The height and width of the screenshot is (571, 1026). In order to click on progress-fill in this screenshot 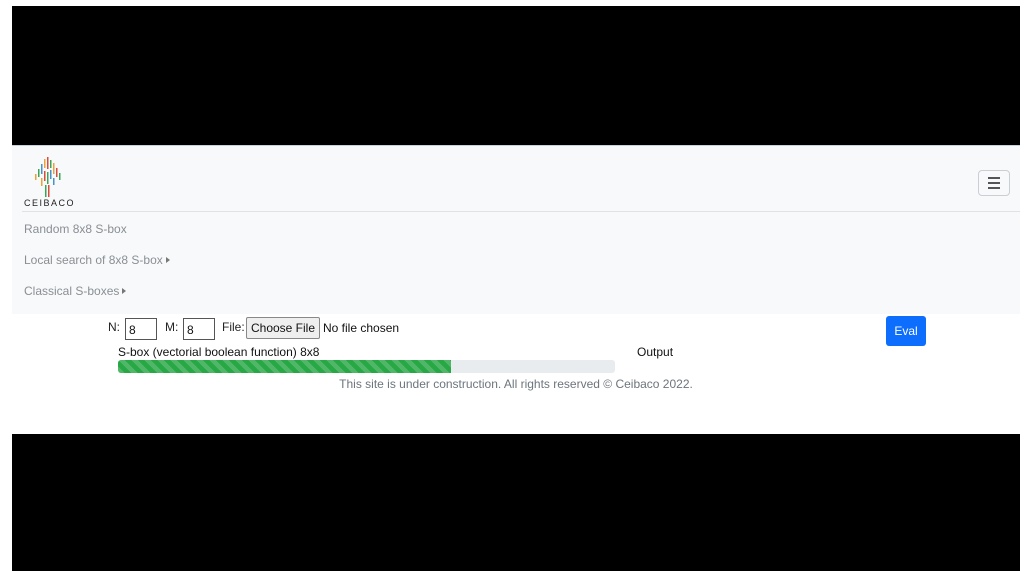, I will do `click(284, 366)`.